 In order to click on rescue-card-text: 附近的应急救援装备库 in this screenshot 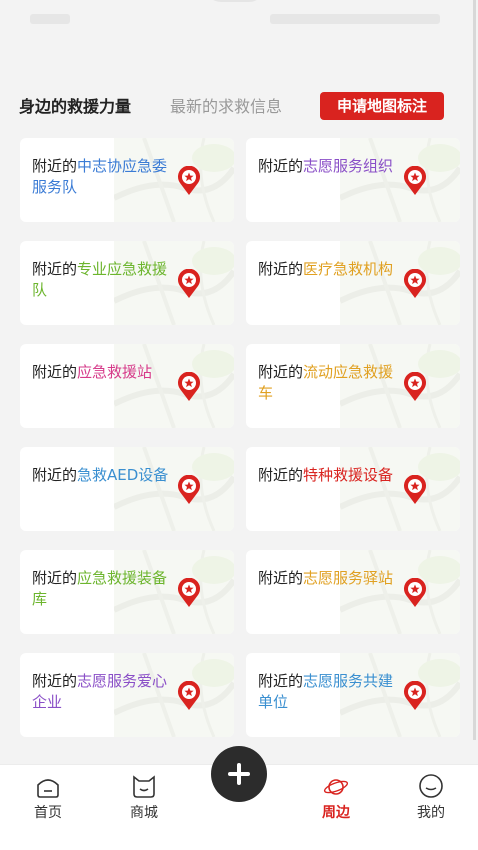, I will do `click(102, 589)`.